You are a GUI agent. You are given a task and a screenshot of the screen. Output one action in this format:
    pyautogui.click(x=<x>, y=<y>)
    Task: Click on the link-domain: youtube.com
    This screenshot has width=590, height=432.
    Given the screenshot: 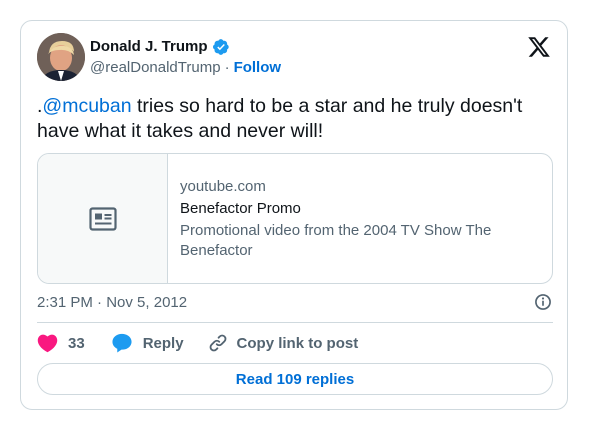 What is the action you would take?
    pyautogui.click(x=223, y=186)
    